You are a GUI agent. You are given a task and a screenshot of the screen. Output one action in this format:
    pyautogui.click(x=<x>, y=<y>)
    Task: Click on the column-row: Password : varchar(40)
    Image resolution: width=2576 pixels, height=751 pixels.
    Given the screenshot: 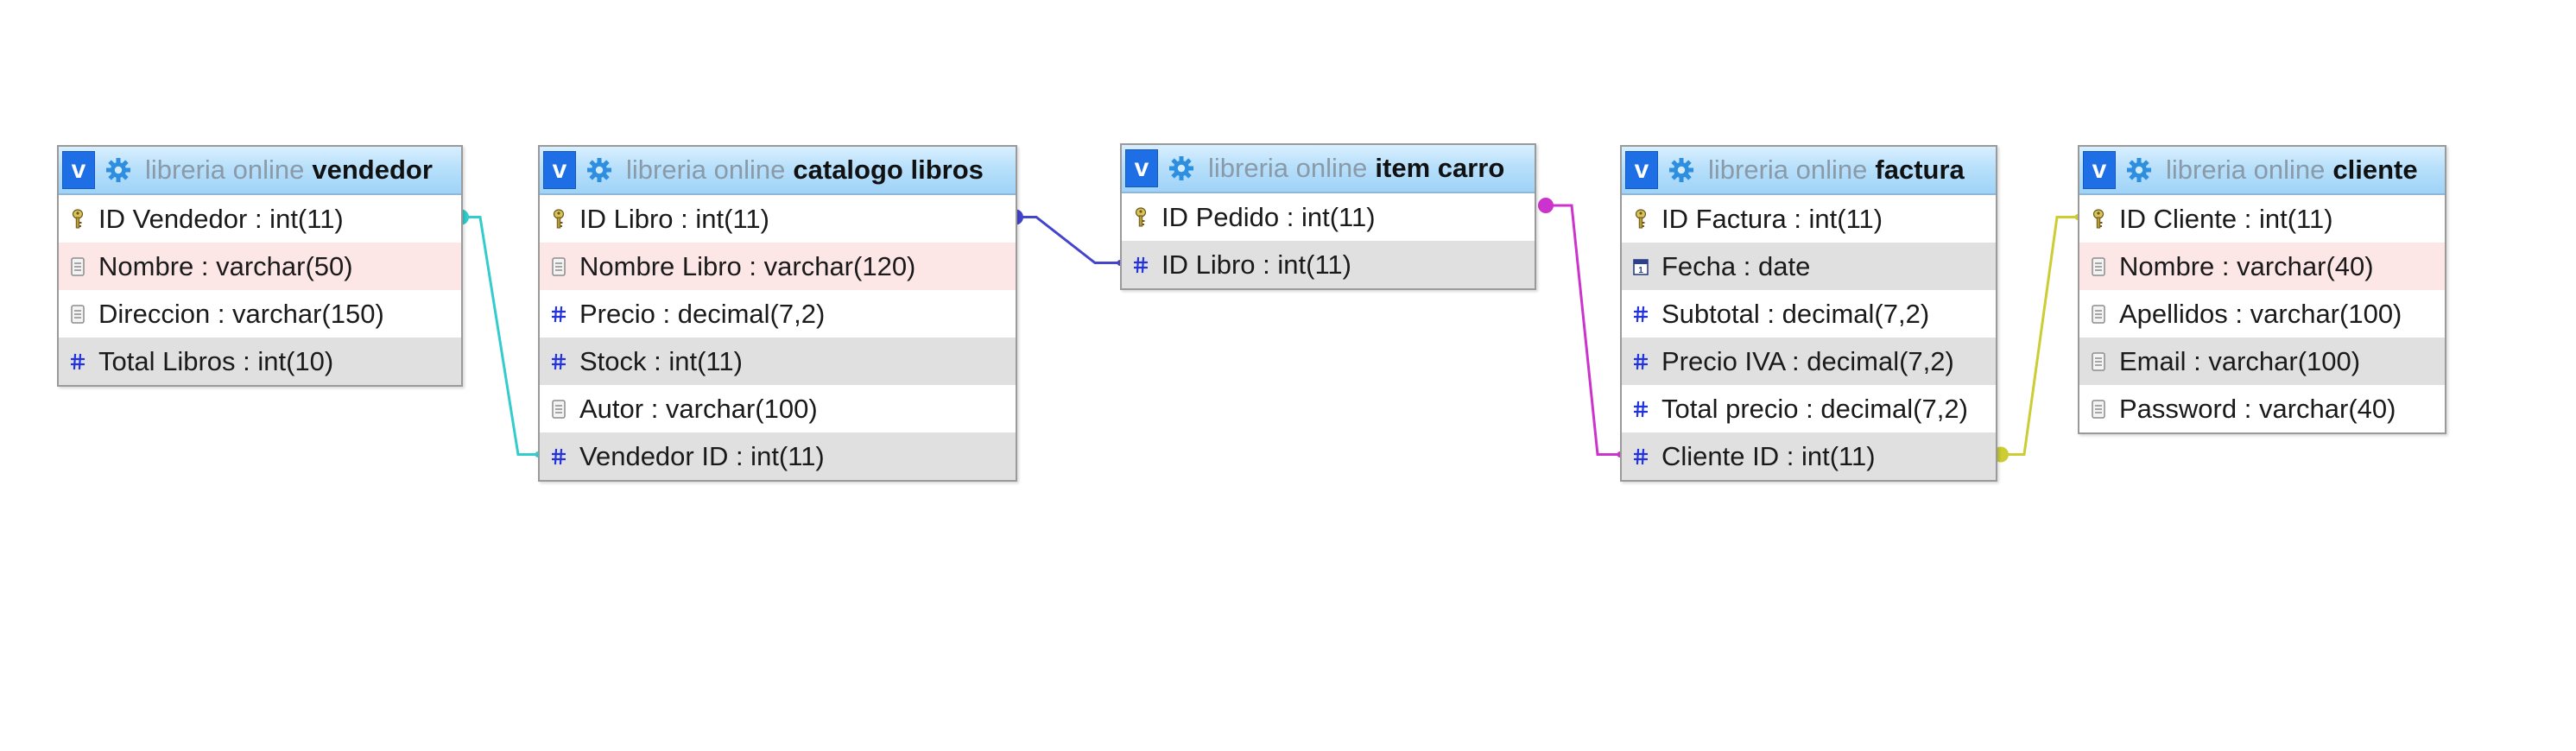 What is the action you would take?
    pyautogui.click(x=2262, y=409)
    